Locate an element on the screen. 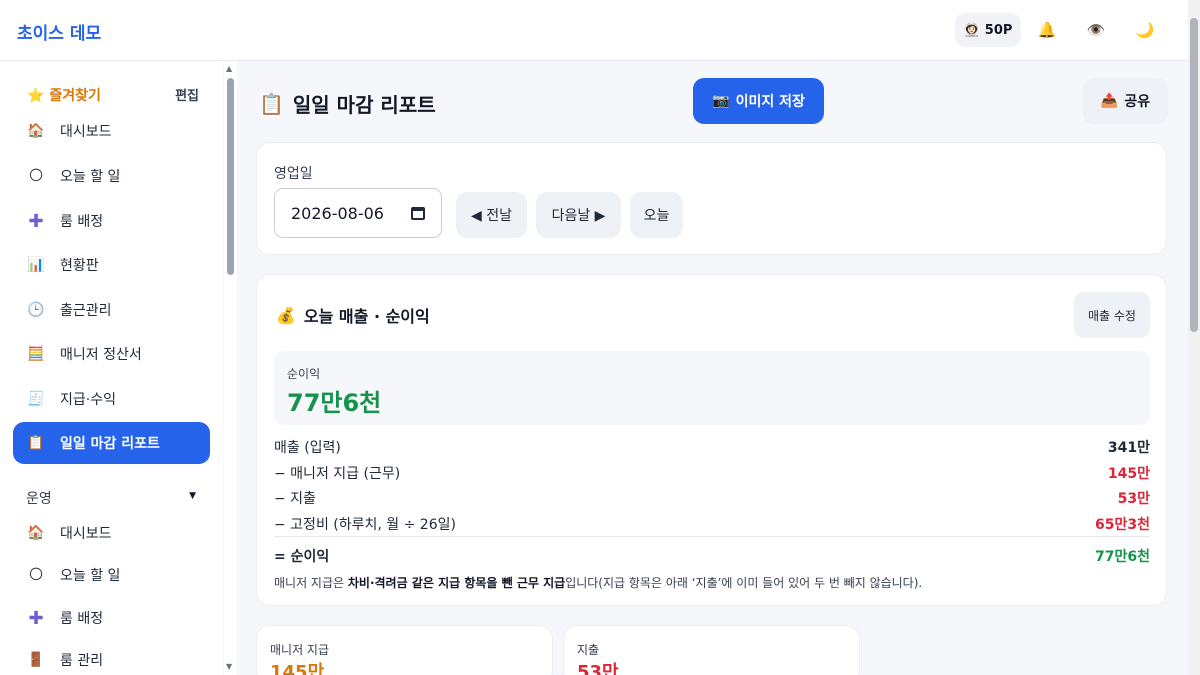  points-value: 50P is located at coordinates (998, 30).